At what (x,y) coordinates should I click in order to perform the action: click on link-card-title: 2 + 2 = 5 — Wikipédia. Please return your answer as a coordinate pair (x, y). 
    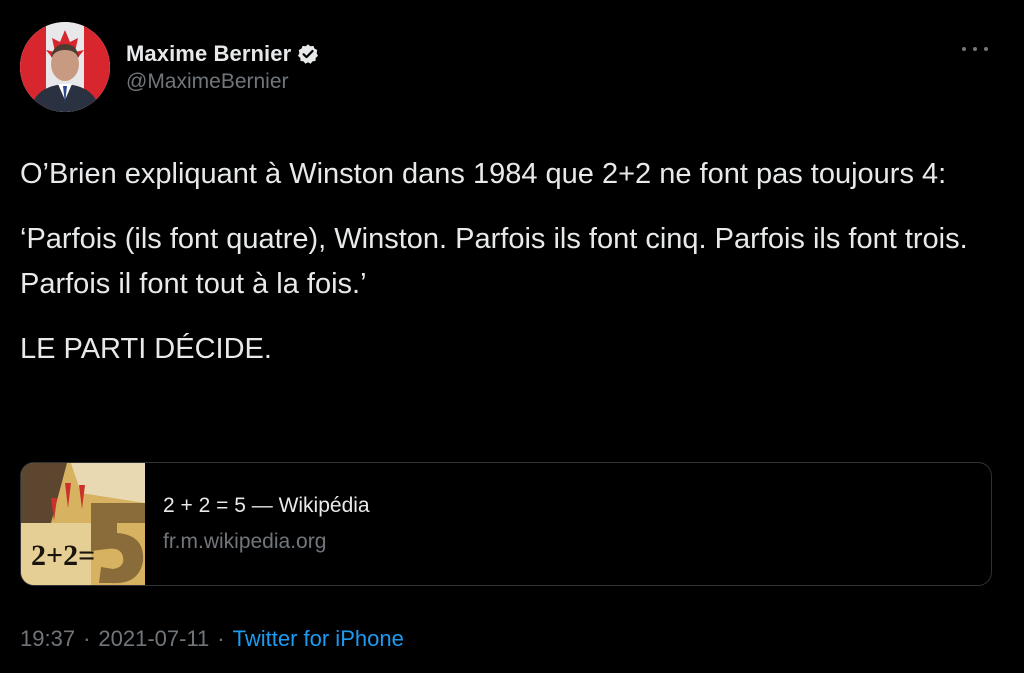
    Looking at the image, I should click on (266, 505).